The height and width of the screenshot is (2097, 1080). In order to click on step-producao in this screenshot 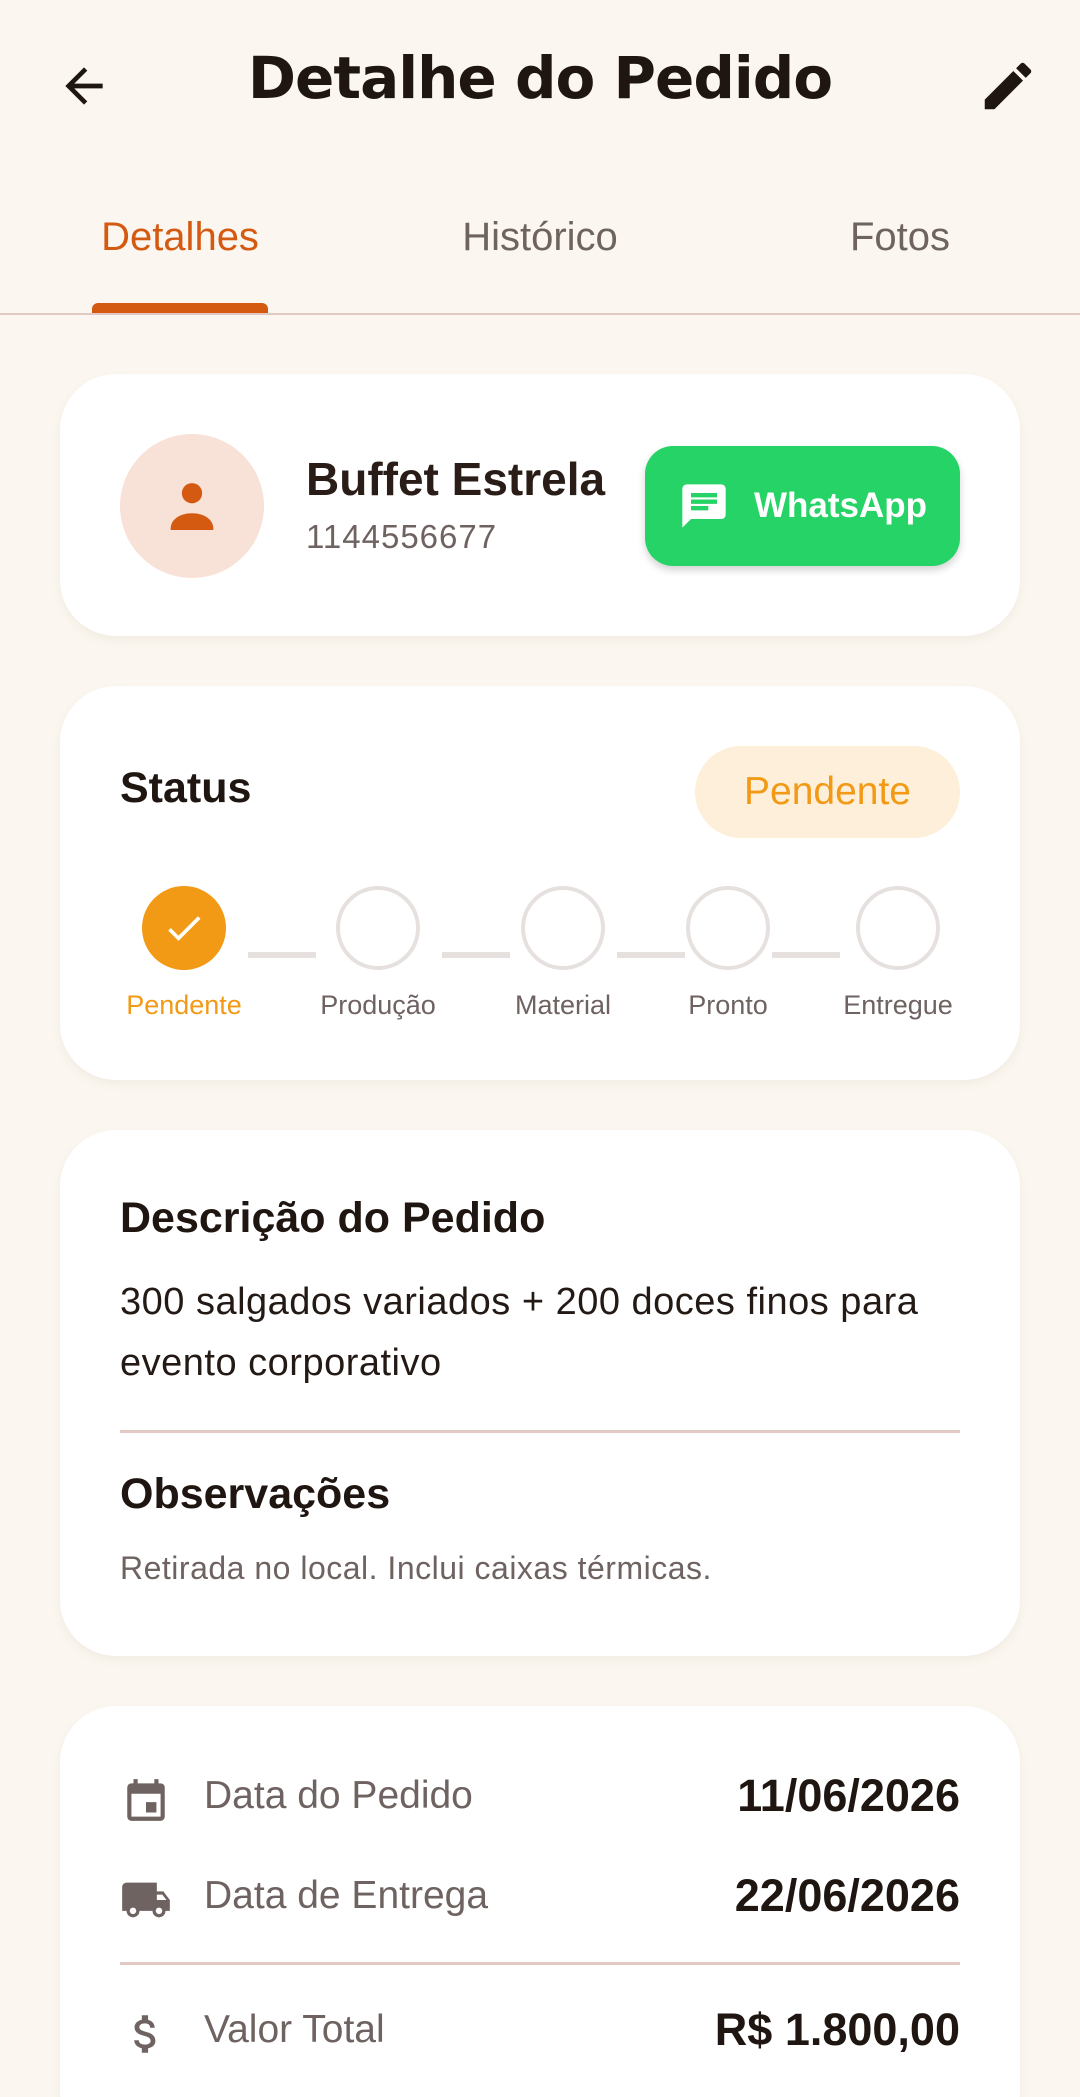, I will do `click(378, 928)`.